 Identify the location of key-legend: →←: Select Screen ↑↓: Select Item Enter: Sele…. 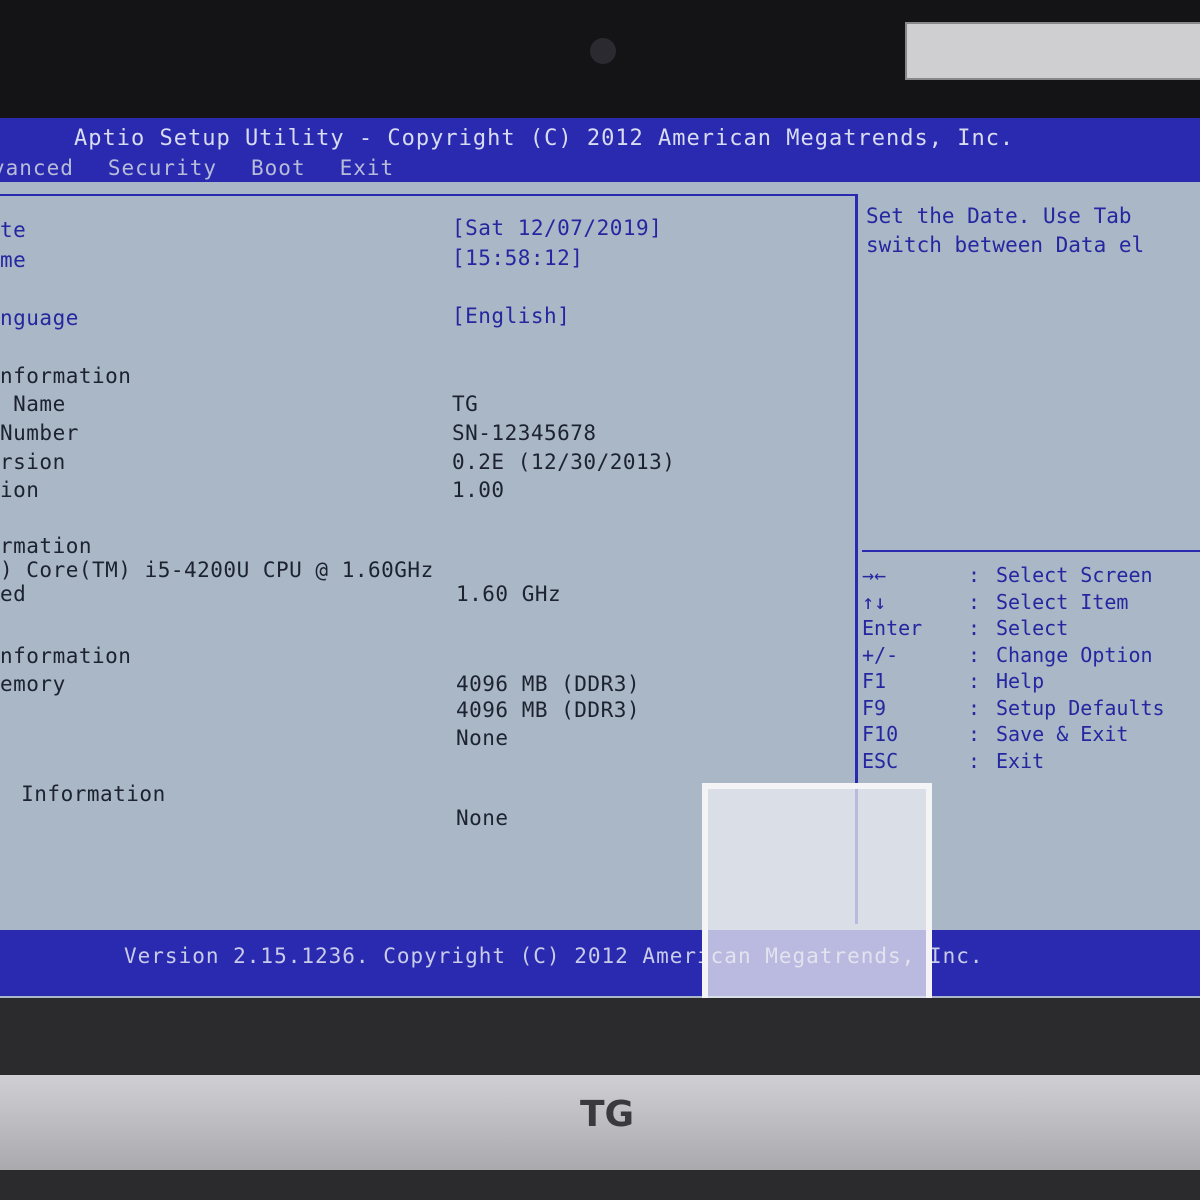
(1013, 669).